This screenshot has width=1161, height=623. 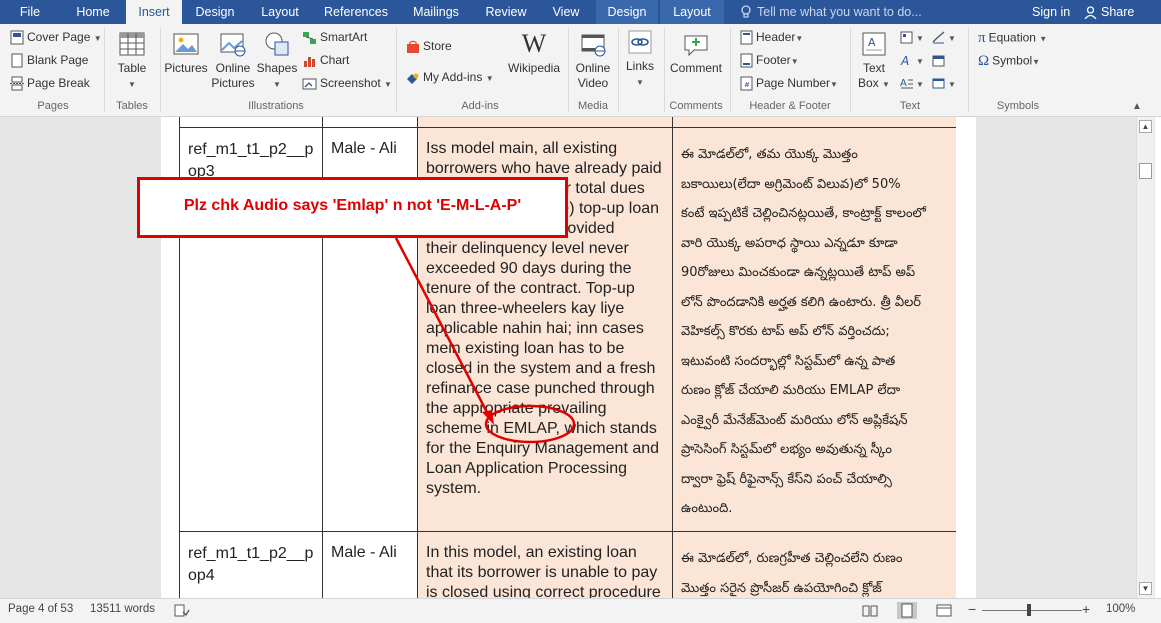 I want to click on store-button: Store, so click(x=429, y=46).